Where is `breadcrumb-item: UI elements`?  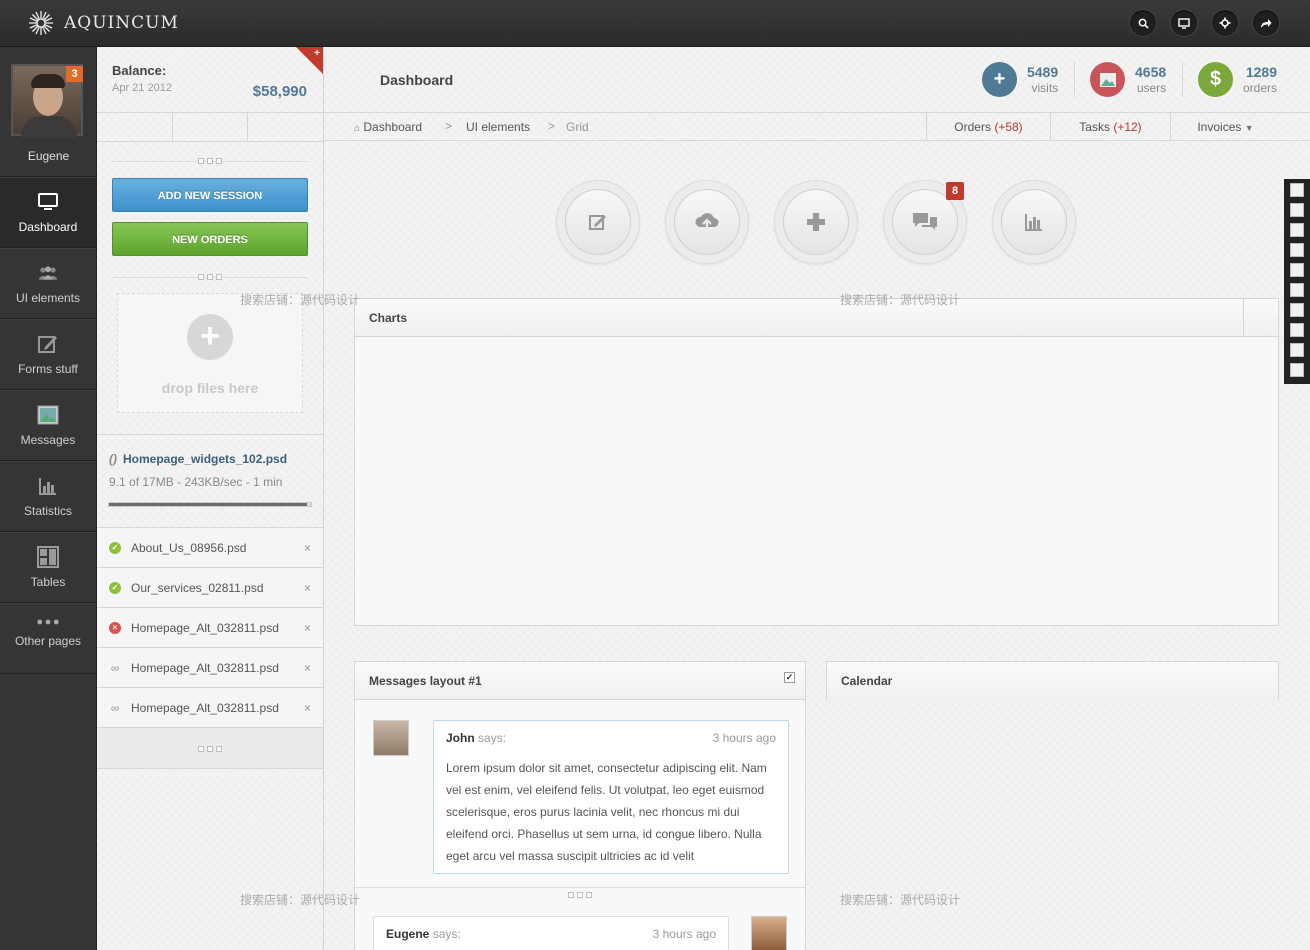 breadcrumb-item: UI elements is located at coordinates (498, 127).